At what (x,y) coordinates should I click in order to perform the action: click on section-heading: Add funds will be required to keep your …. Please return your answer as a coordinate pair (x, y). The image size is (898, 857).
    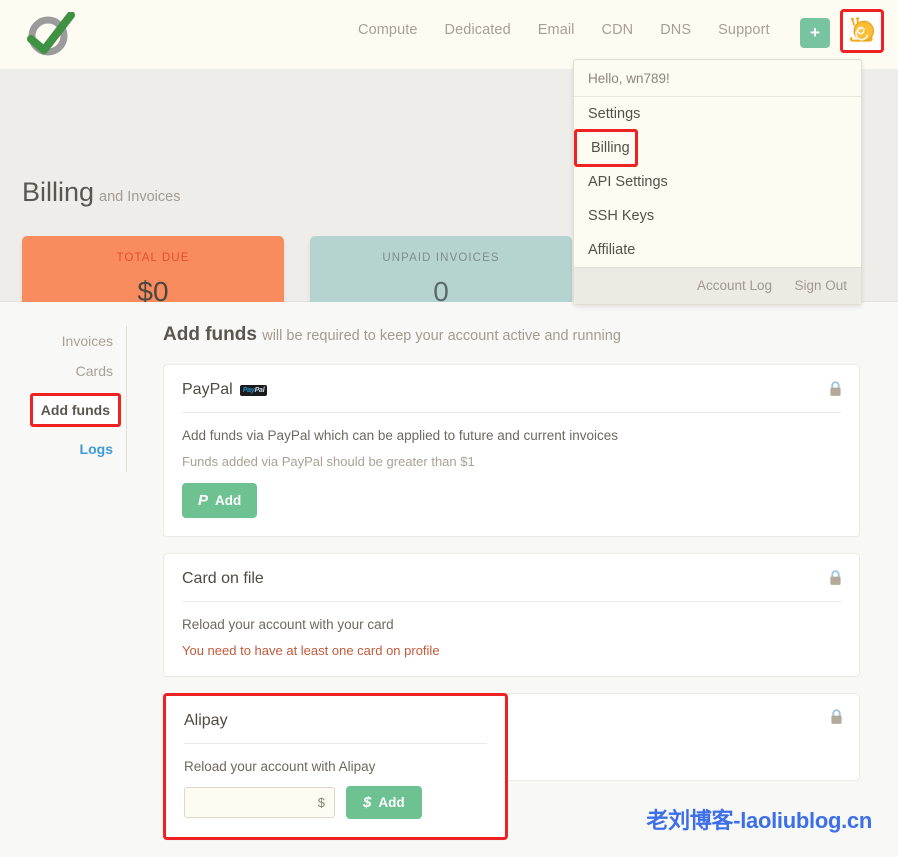
    Looking at the image, I should click on (511, 335).